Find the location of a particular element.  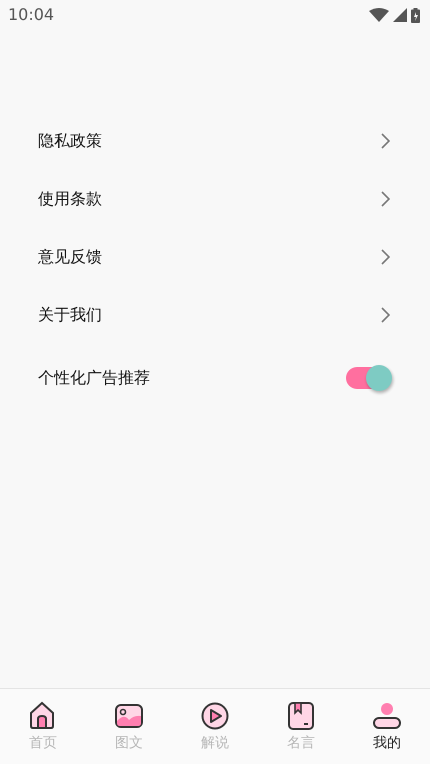

bookmark-icon is located at coordinates (301, 716).